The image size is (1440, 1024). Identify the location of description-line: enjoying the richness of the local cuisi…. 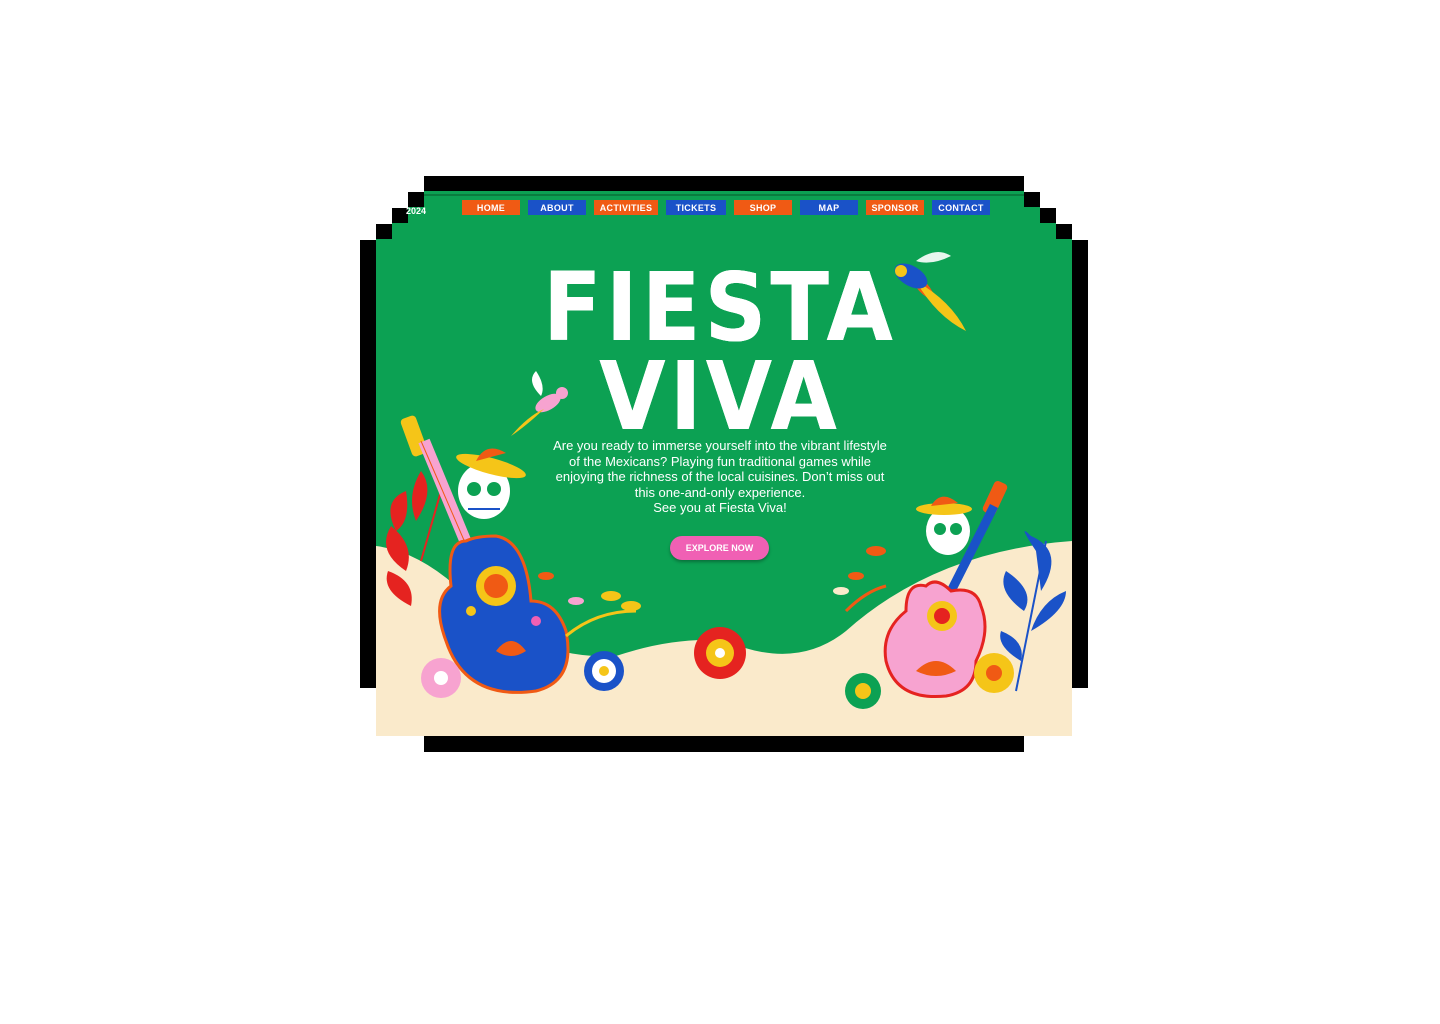
(720, 476).